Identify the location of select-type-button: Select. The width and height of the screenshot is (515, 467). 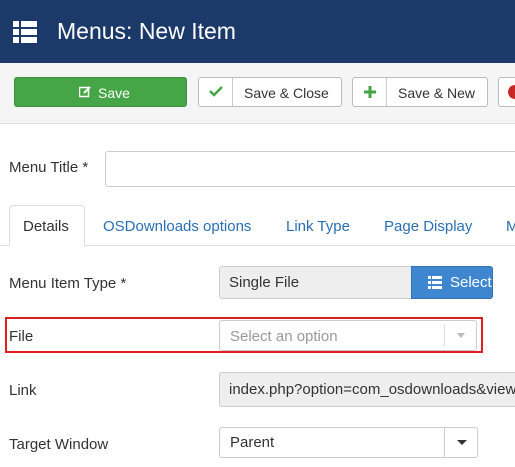
(452, 282).